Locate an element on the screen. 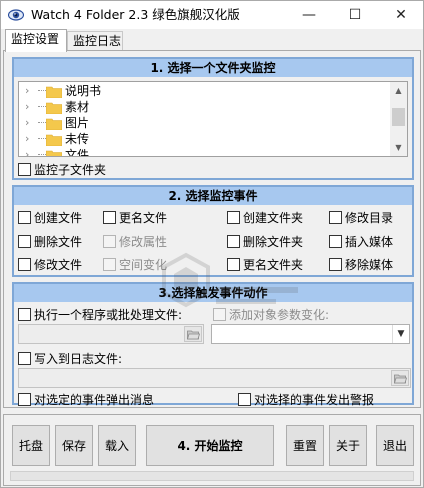  alarm-label: 对选择的事件发出警报 is located at coordinates (314, 399).